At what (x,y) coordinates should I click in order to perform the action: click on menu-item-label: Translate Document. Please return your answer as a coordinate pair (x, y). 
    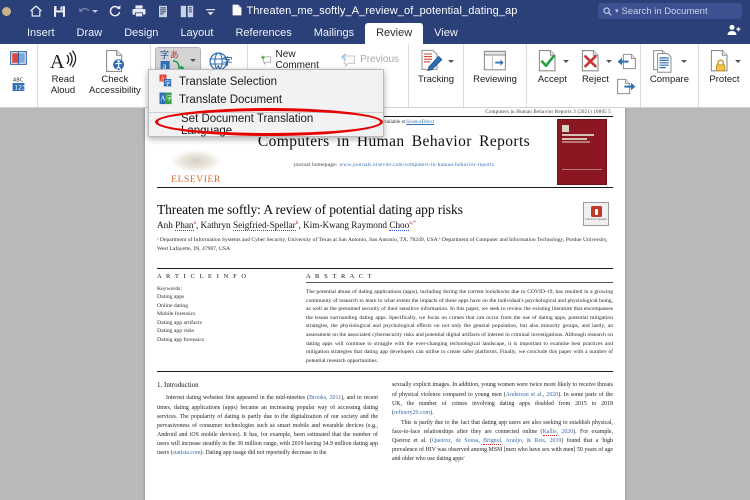
    Looking at the image, I should click on (231, 100).